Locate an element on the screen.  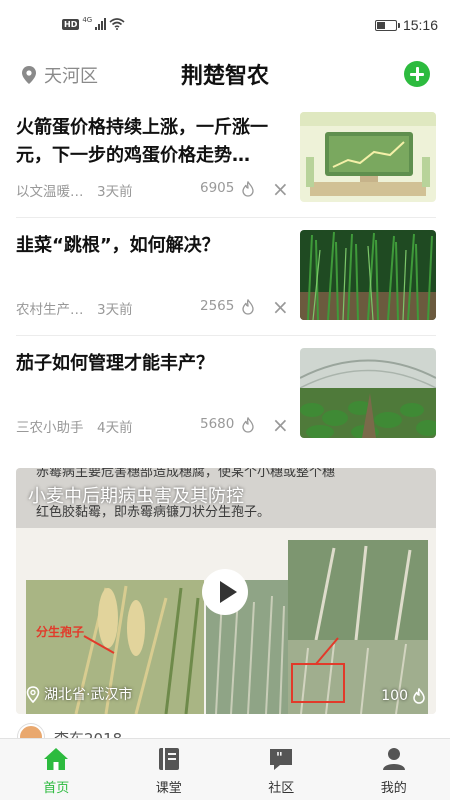
tab-profile: 我的 is located at coordinates (394, 769).